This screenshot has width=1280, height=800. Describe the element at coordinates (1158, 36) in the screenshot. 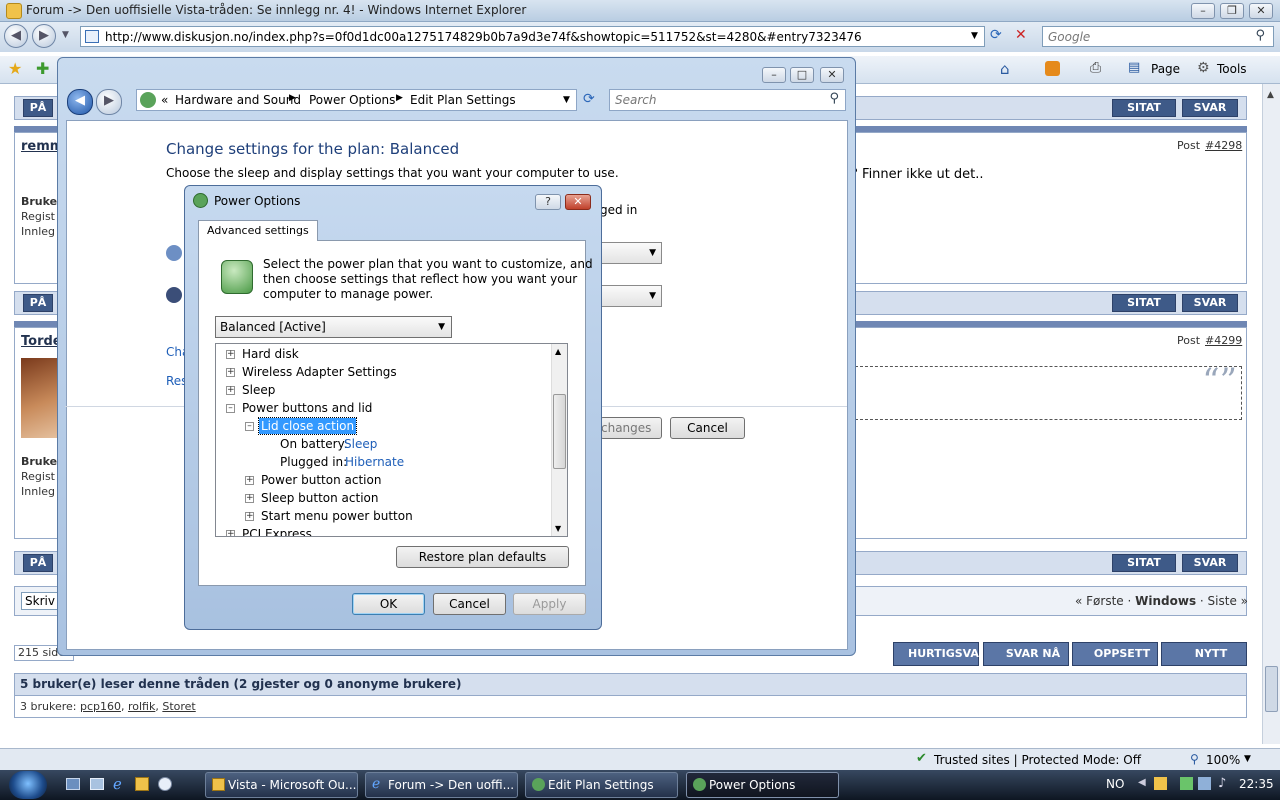

I see `search-box: Google ⚲` at that location.